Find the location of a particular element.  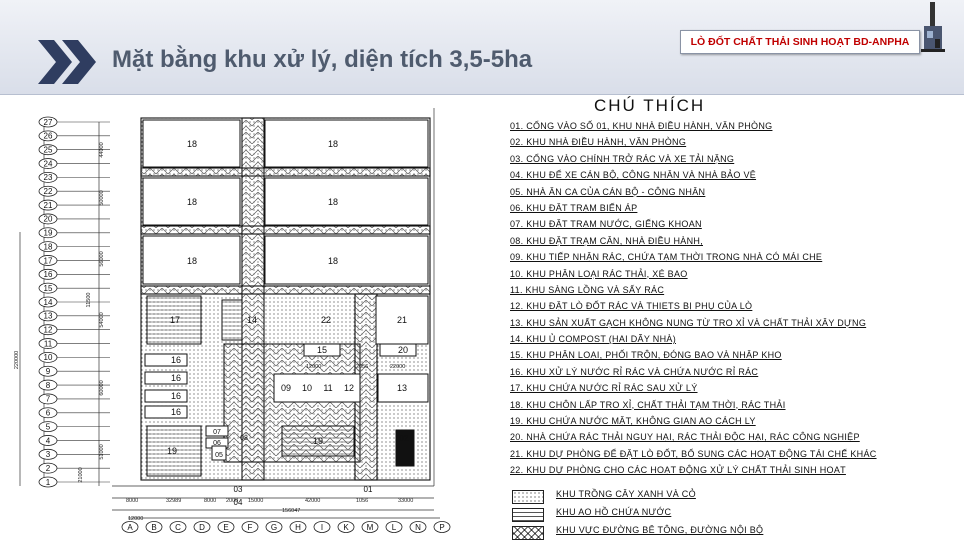

incinerator-icon is located at coordinates (933, 27).